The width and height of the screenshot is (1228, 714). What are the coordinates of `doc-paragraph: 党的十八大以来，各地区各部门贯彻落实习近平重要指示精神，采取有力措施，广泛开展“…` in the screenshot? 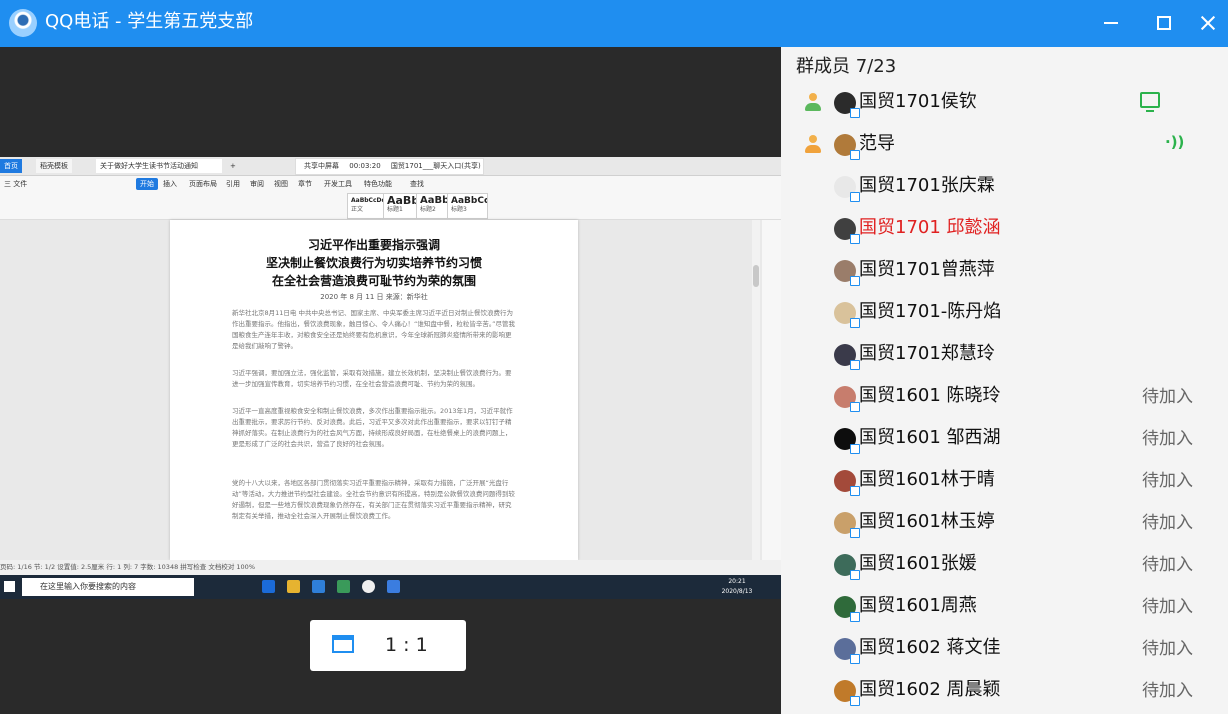 It's located at (373, 499).